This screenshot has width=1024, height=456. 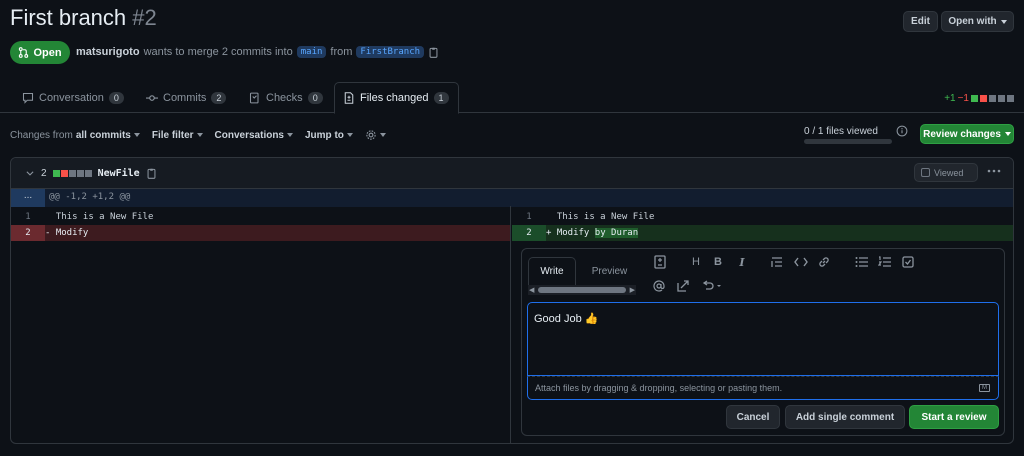 I want to click on task-list-icon, so click(x=908, y=262).